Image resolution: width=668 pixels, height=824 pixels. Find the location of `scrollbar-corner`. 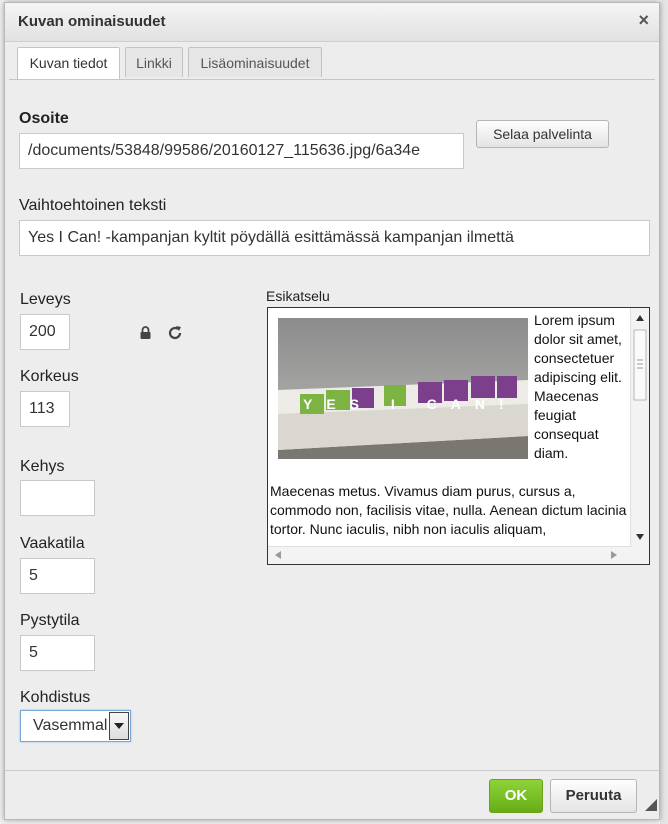

scrollbar-corner is located at coordinates (640, 555).